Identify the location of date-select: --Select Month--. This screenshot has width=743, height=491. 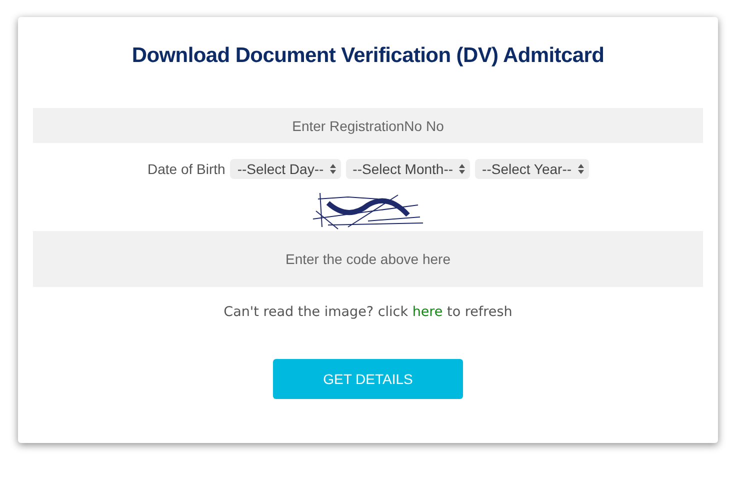
(408, 169).